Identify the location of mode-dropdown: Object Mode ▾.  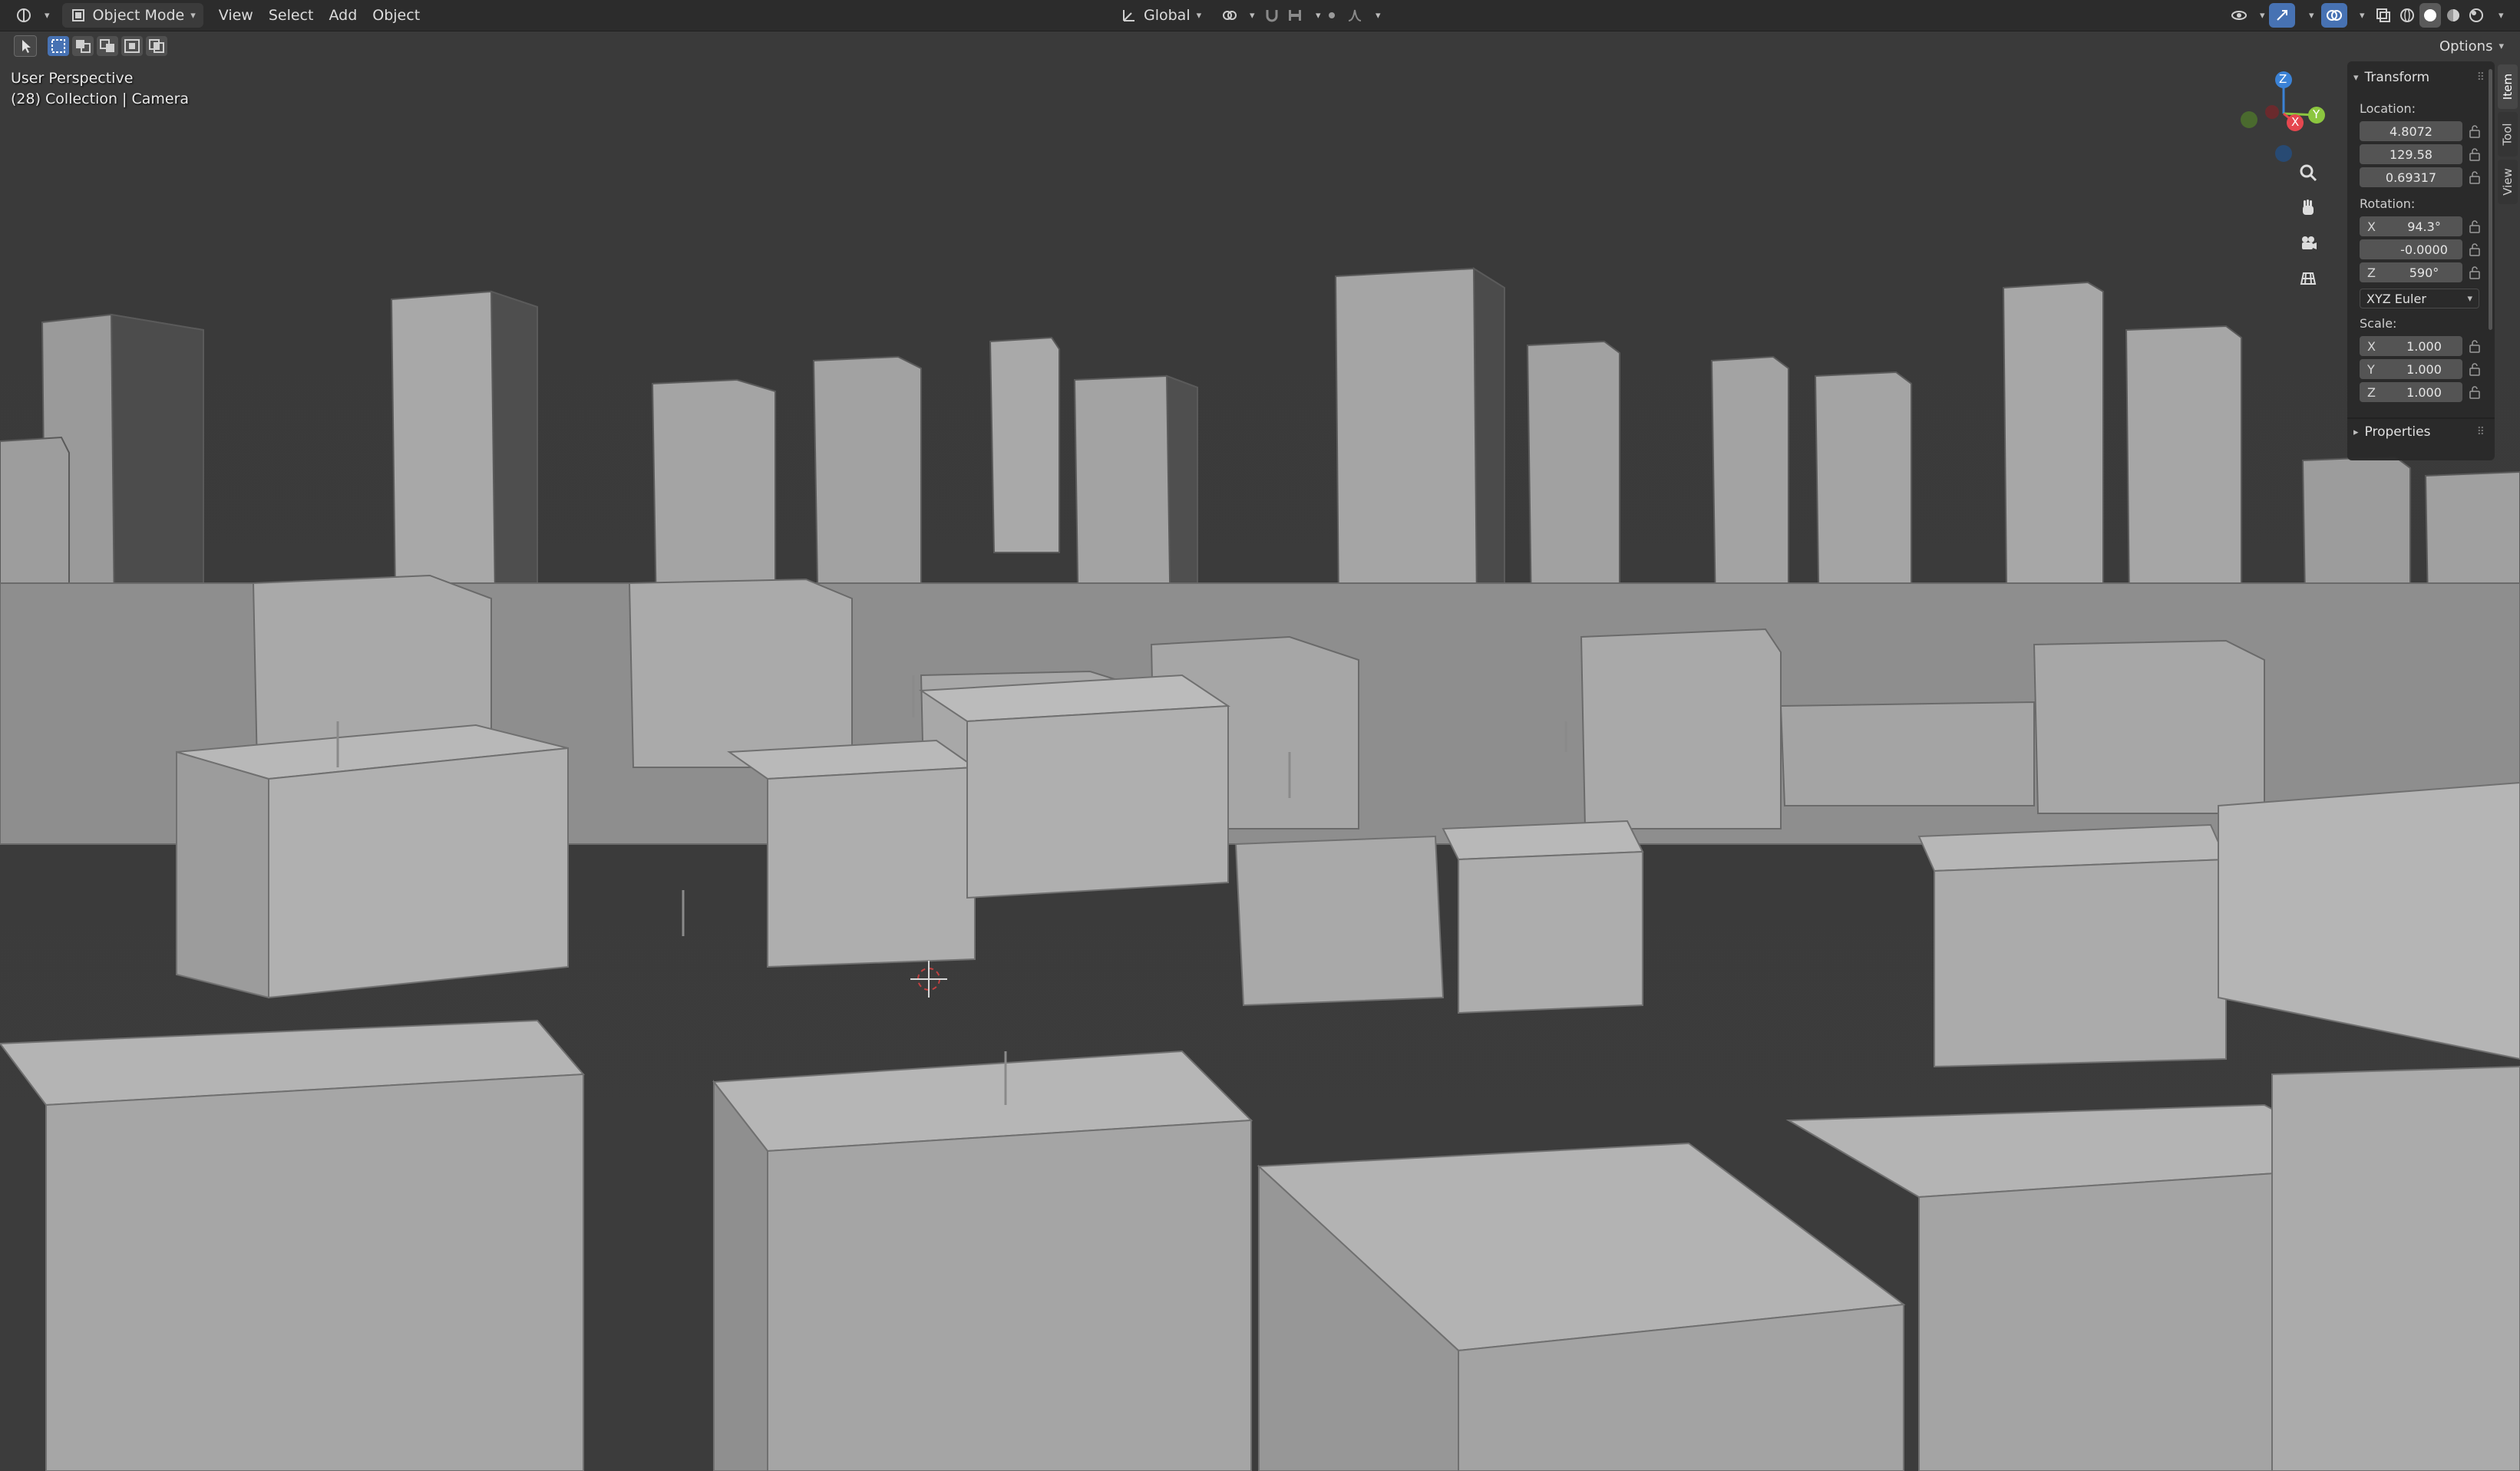
(132, 15).